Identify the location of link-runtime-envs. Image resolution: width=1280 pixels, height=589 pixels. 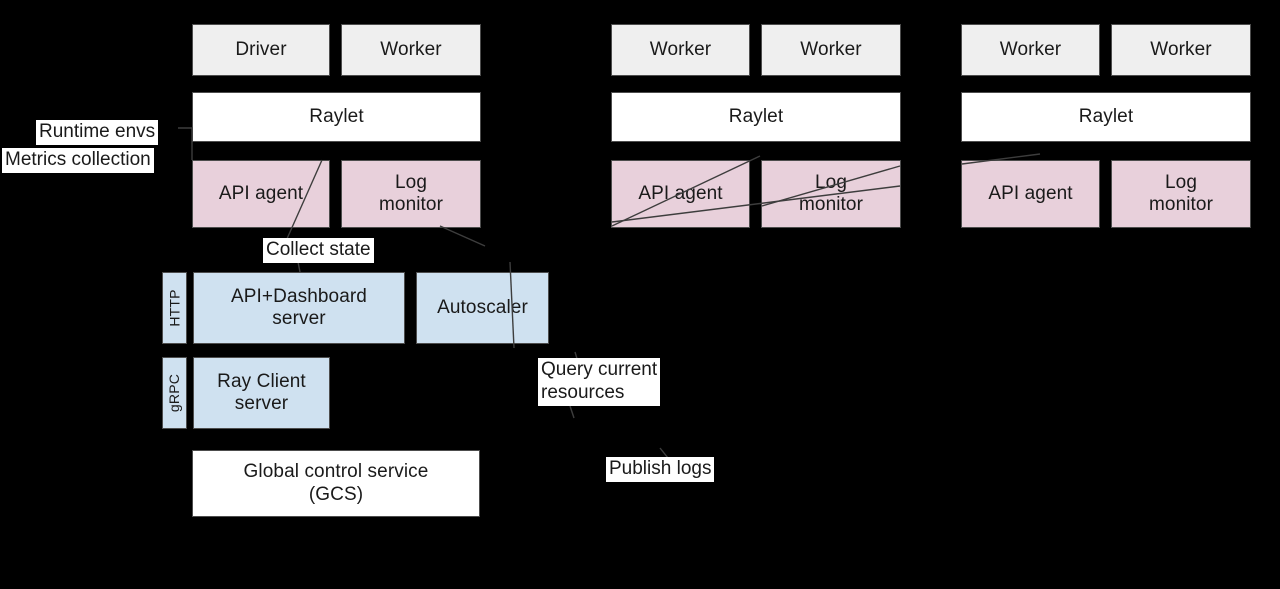
(185, 143).